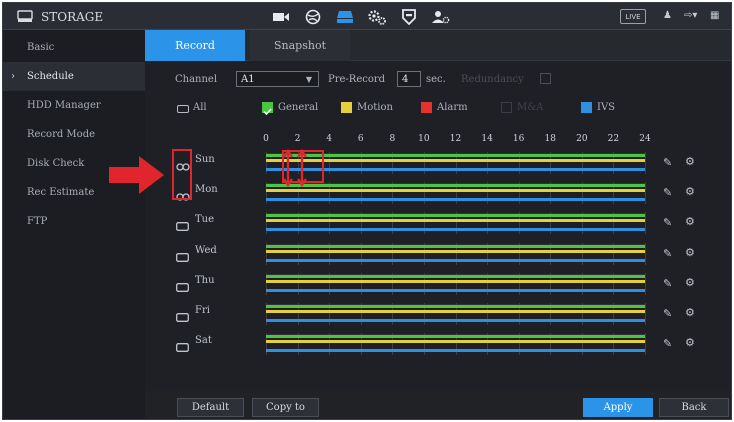  What do you see at coordinates (714, 15) in the screenshot?
I see `grid-menu-icon: ▦` at bounding box center [714, 15].